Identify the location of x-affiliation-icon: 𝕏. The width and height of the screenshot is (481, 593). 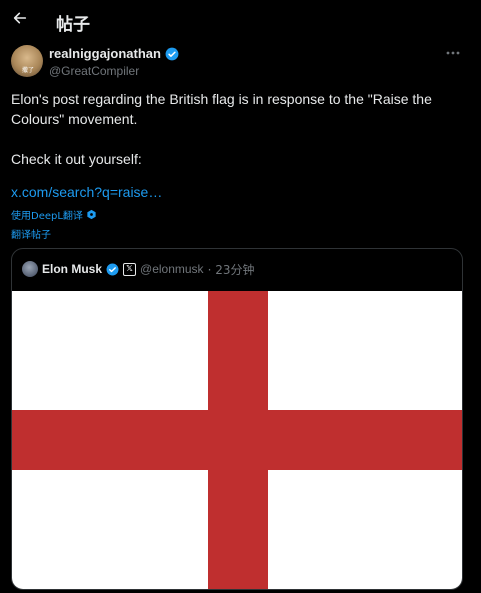
(130, 269).